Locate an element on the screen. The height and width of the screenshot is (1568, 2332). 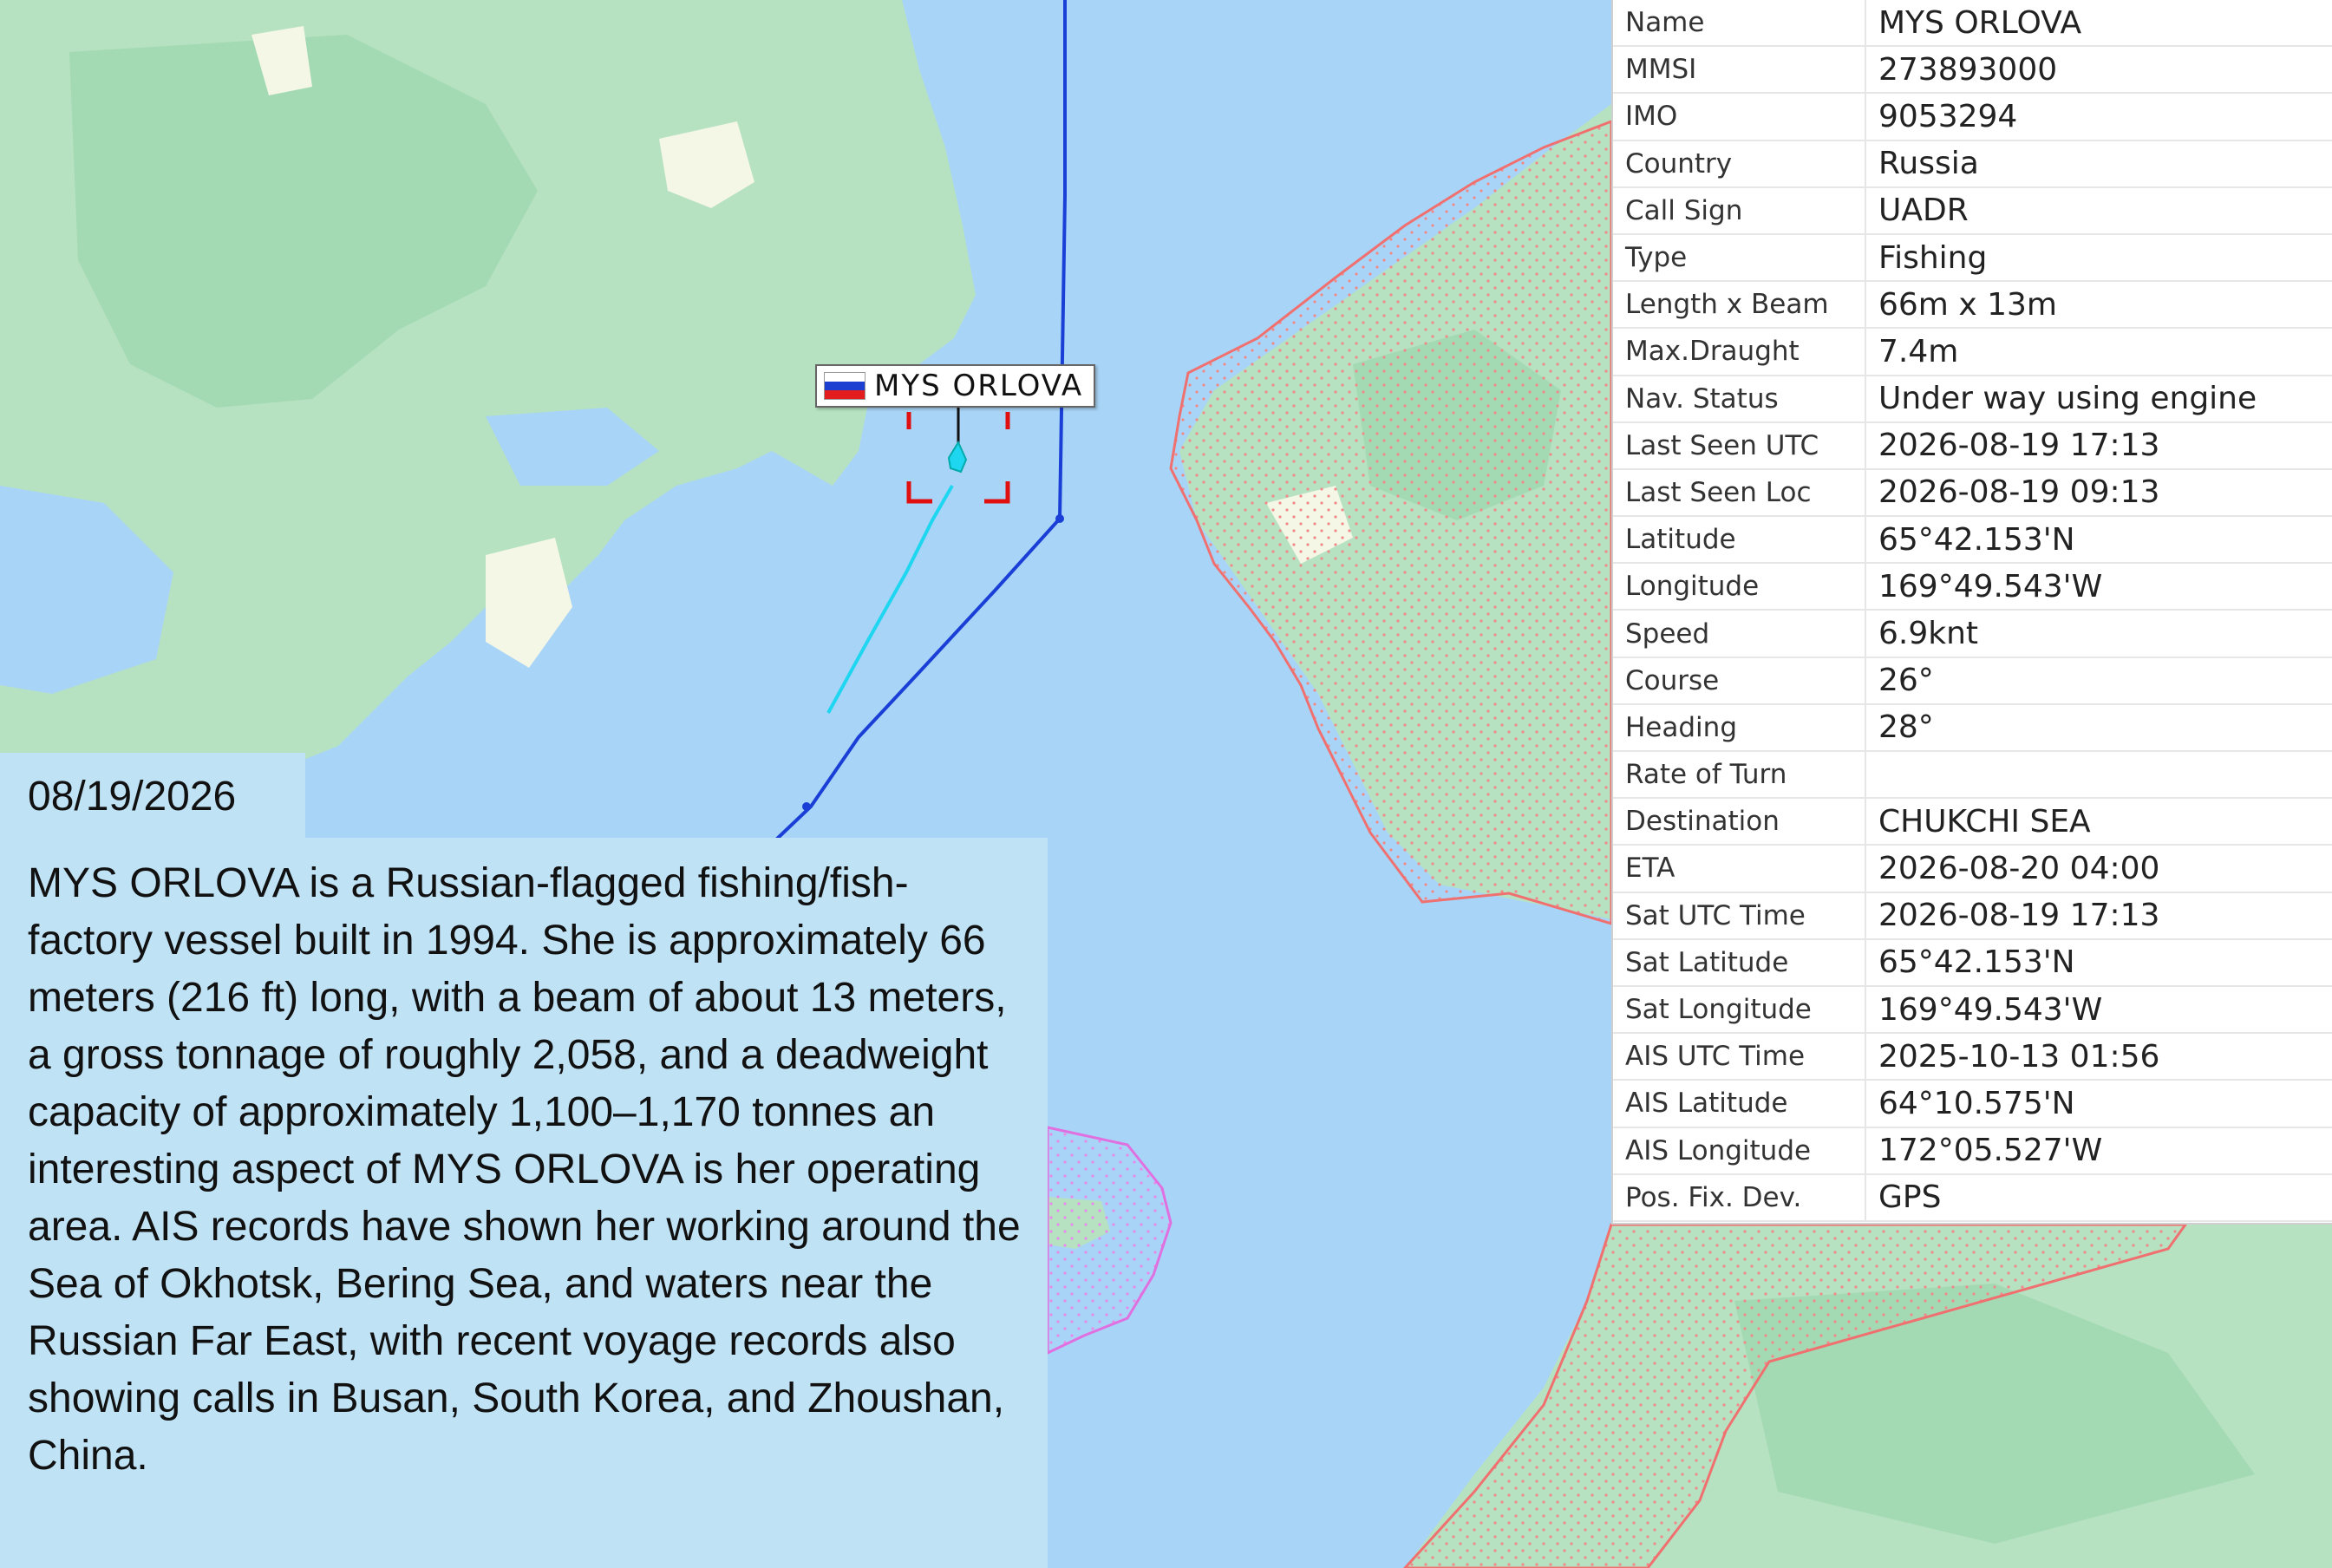
info-value: 6.9knt is located at coordinates (1928, 634).